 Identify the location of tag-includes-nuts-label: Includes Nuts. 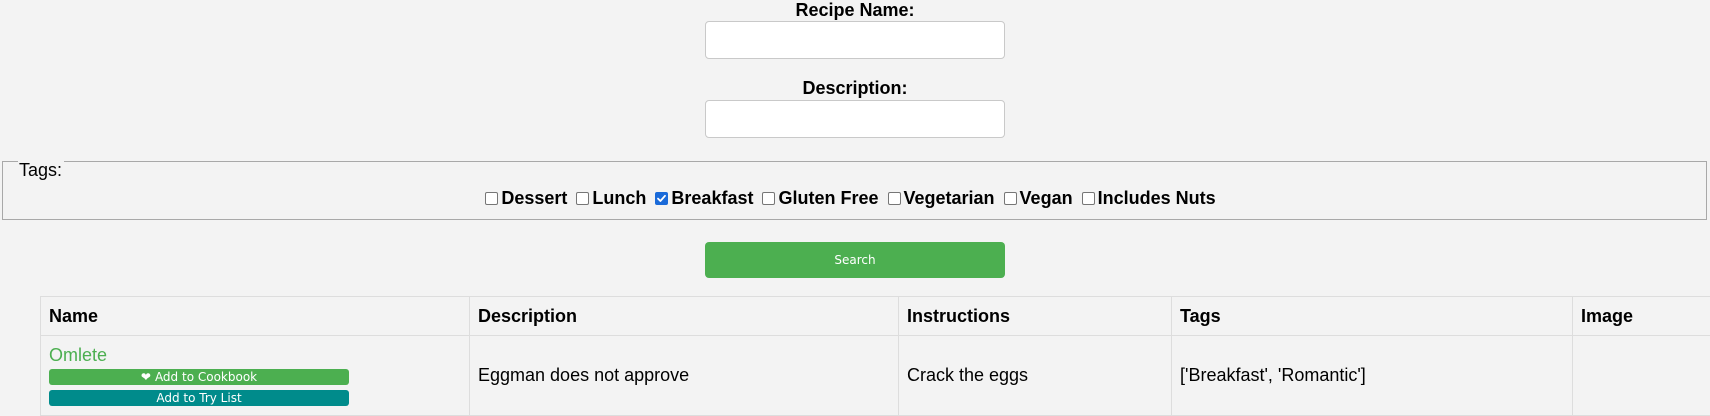
(1156, 197).